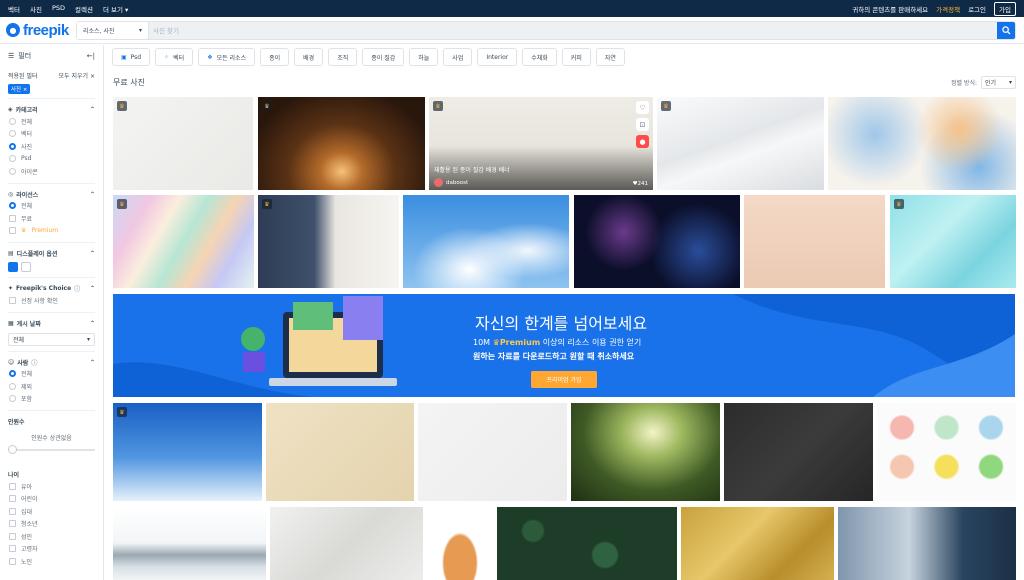  Describe the element at coordinates (51, 524) in the screenshot. I see `age-option-youth: 청소년` at that location.